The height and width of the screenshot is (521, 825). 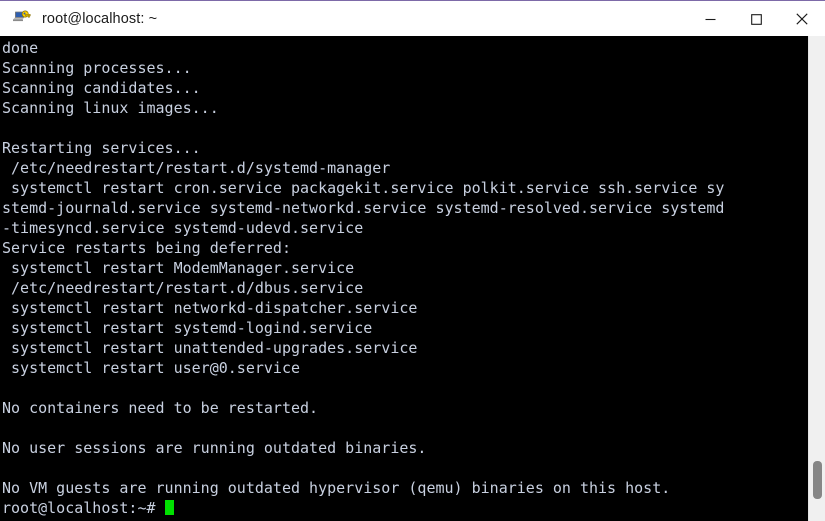 I want to click on maximize-button, so click(x=756, y=19).